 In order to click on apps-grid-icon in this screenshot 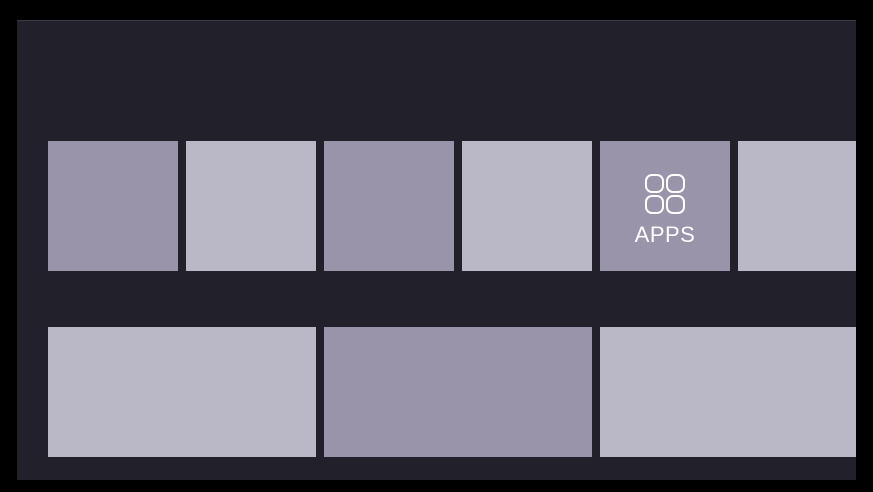, I will do `click(665, 194)`.